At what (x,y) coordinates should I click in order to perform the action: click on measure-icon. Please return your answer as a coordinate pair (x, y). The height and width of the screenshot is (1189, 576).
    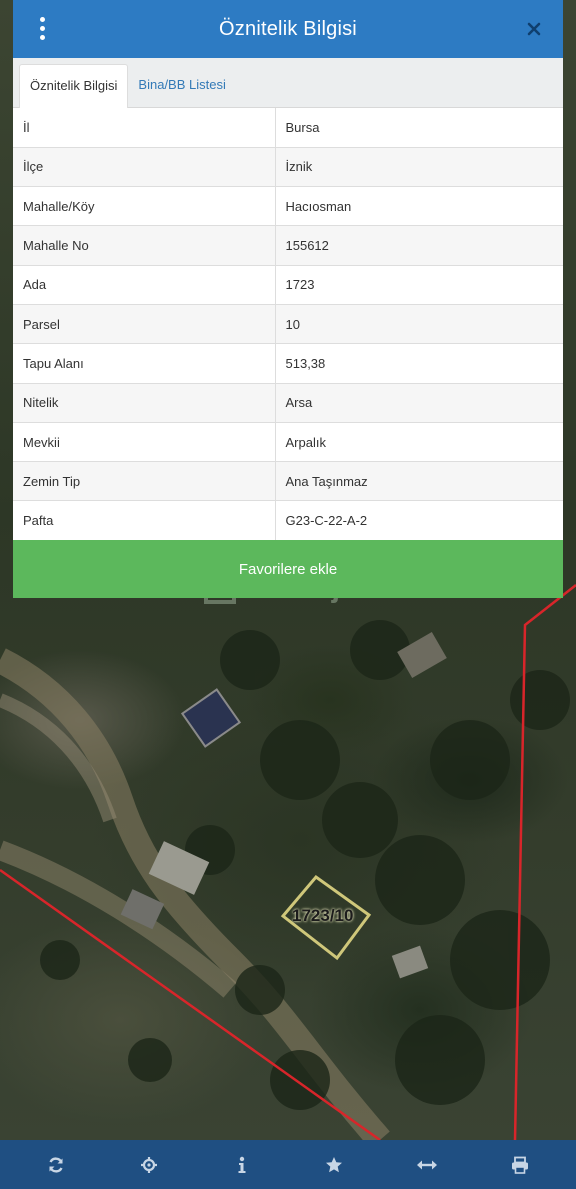
    Looking at the image, I should click on (426, 1164).